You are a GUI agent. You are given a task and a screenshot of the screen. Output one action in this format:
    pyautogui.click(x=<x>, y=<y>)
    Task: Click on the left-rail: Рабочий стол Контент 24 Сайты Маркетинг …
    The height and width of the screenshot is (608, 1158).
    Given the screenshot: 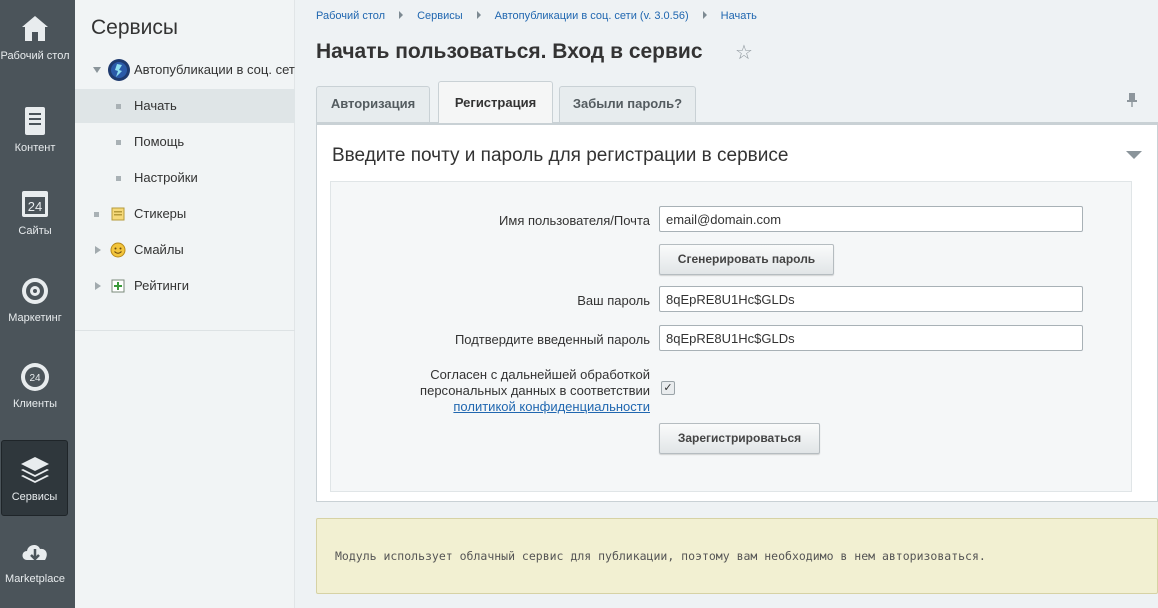 What is the action you would take?
    pyautogui.click(x=37, y=304)
    